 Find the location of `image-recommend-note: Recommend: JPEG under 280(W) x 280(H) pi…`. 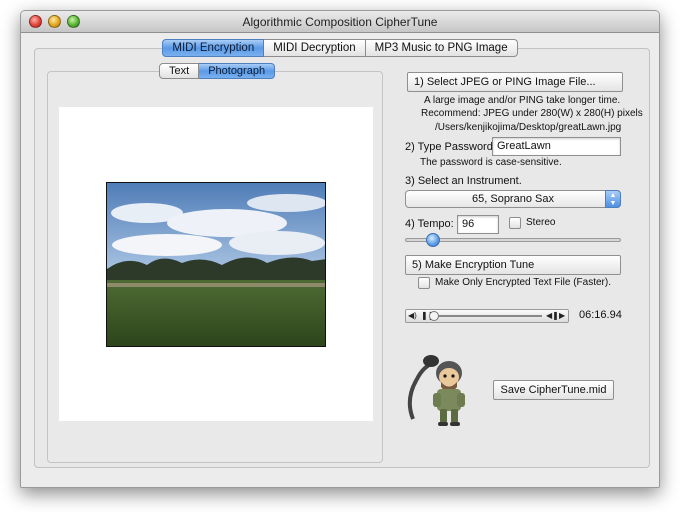

image-recommend-note: Recommend: JPEG under 280(W) x 280(H) pi… is located at coordinates (532, 113).